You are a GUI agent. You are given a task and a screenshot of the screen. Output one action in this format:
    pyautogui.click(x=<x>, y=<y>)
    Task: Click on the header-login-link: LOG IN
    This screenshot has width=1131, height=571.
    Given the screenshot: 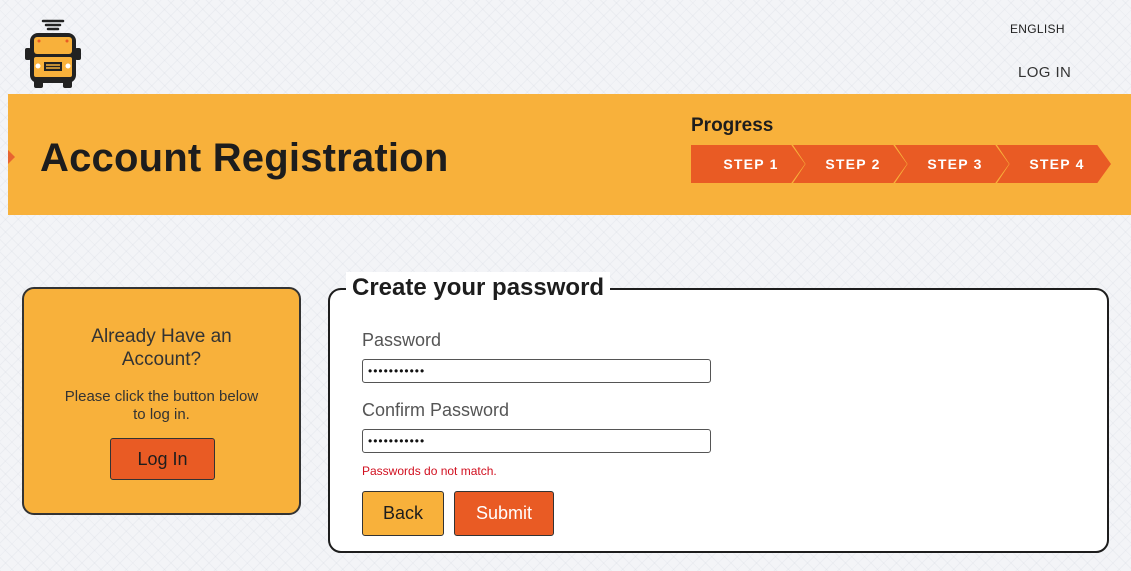 What is the action you would take?
    pyautogui.click(x=1044, y=72)
    